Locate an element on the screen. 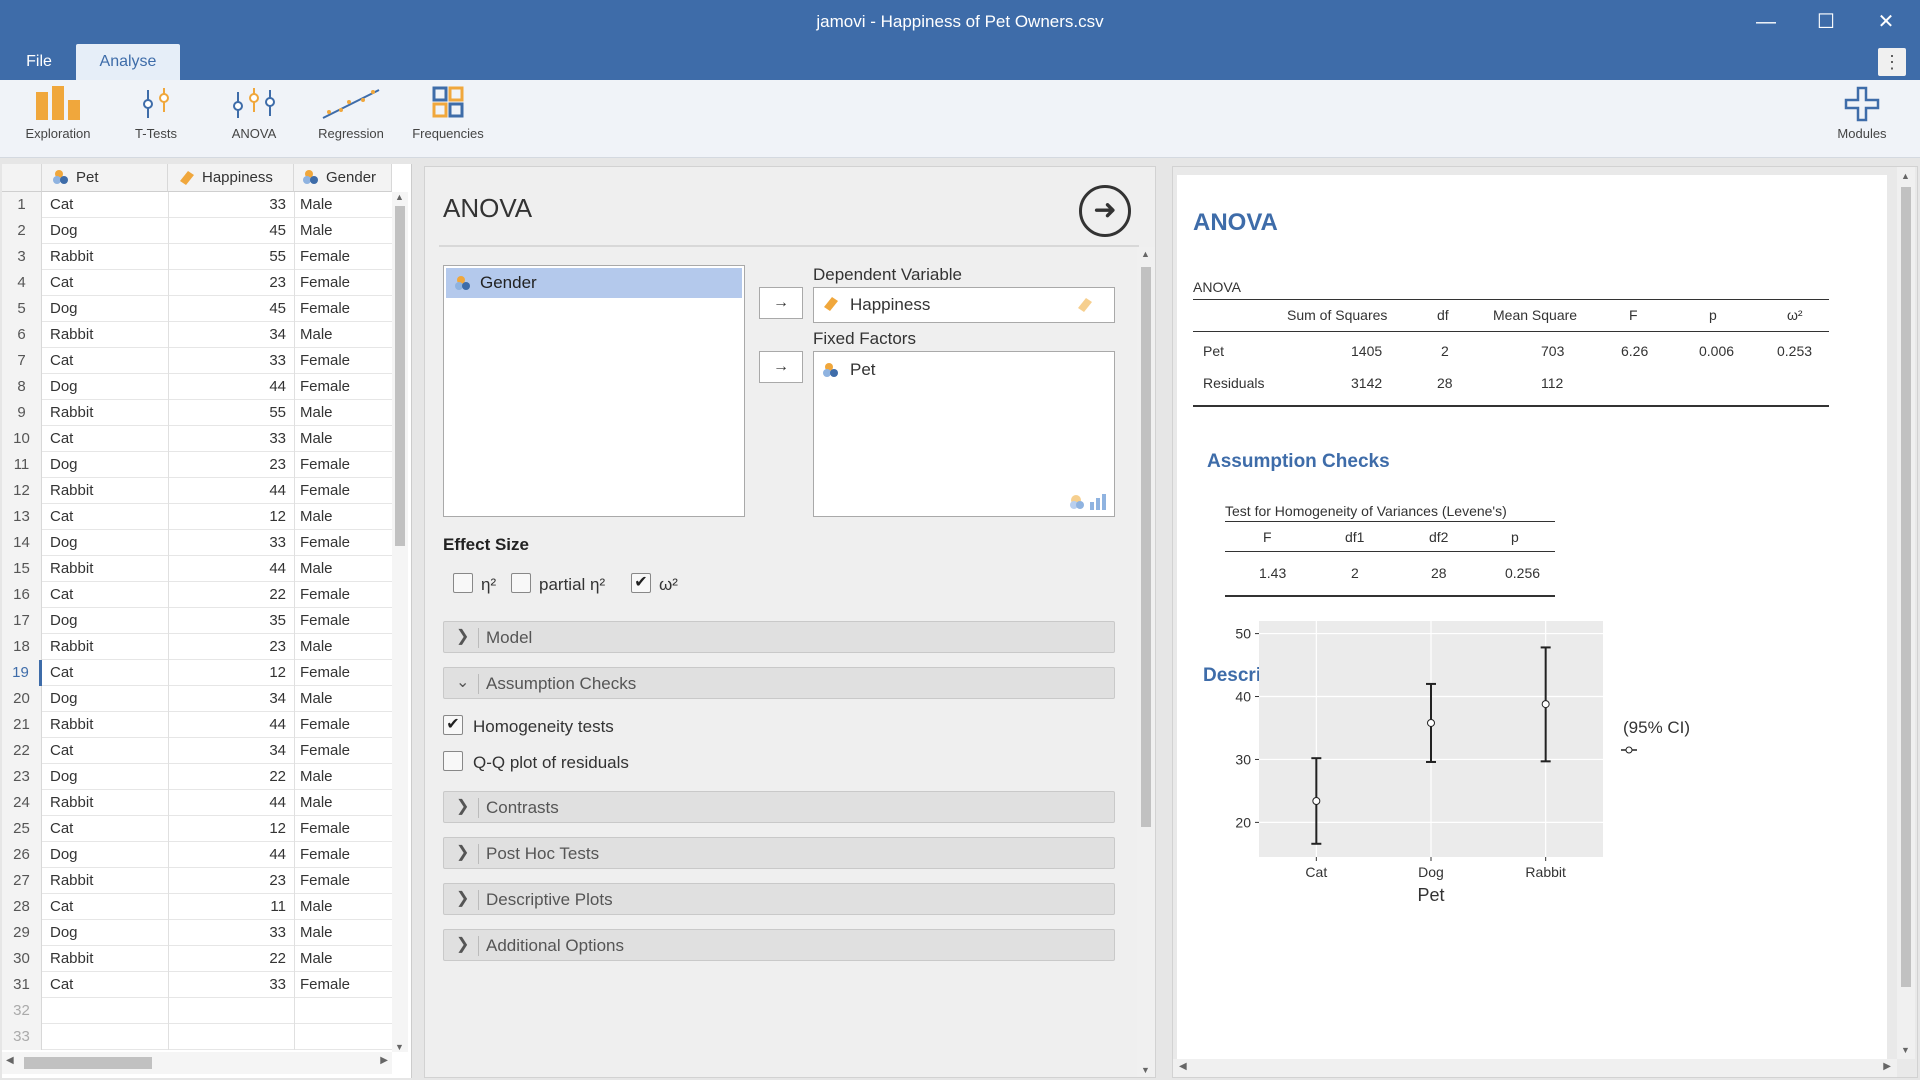  table-row: 9 Rabbit 55 Male is located at coordinates (197, 413).